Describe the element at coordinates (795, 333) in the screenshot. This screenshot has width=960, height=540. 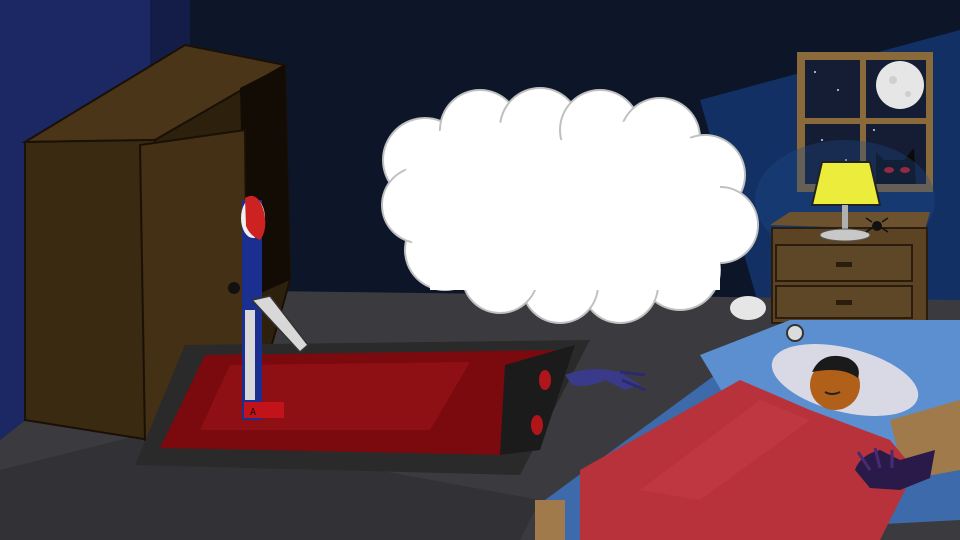
I see `bedpost-knob` at that location.